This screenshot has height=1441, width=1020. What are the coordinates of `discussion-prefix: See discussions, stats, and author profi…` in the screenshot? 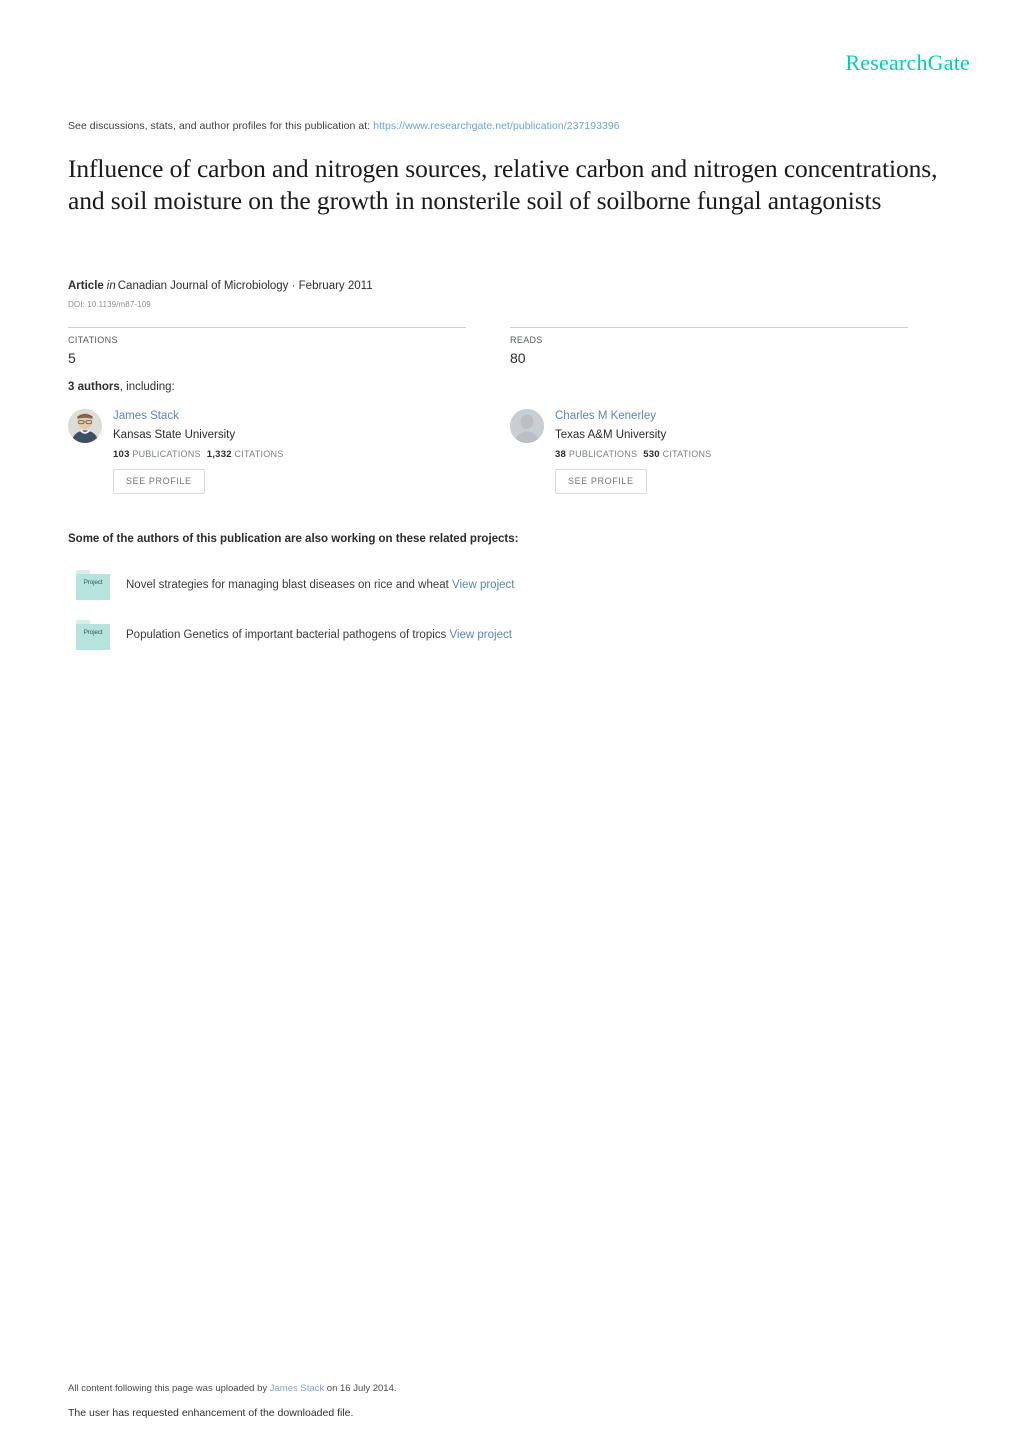 It's located at (219, 126).